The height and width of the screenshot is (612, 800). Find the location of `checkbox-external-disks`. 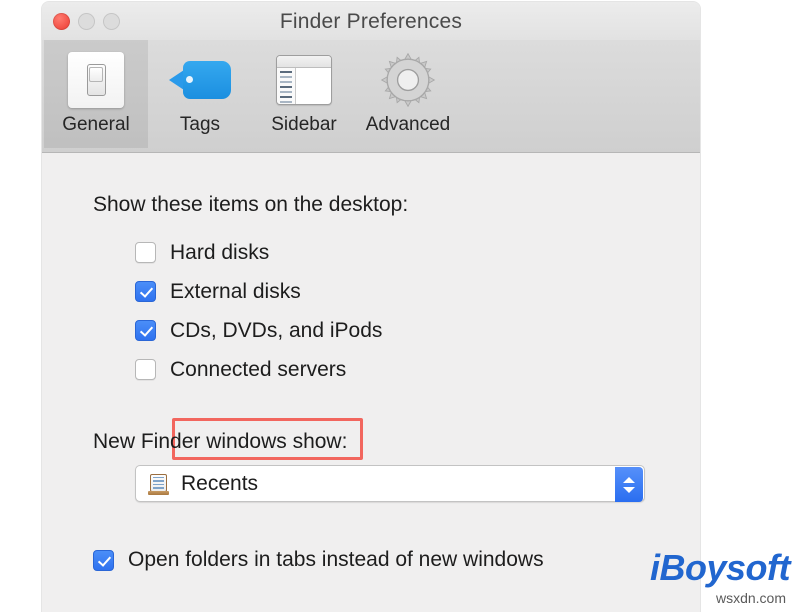

checkbox-external-disks is located at coordinates (145, 291).